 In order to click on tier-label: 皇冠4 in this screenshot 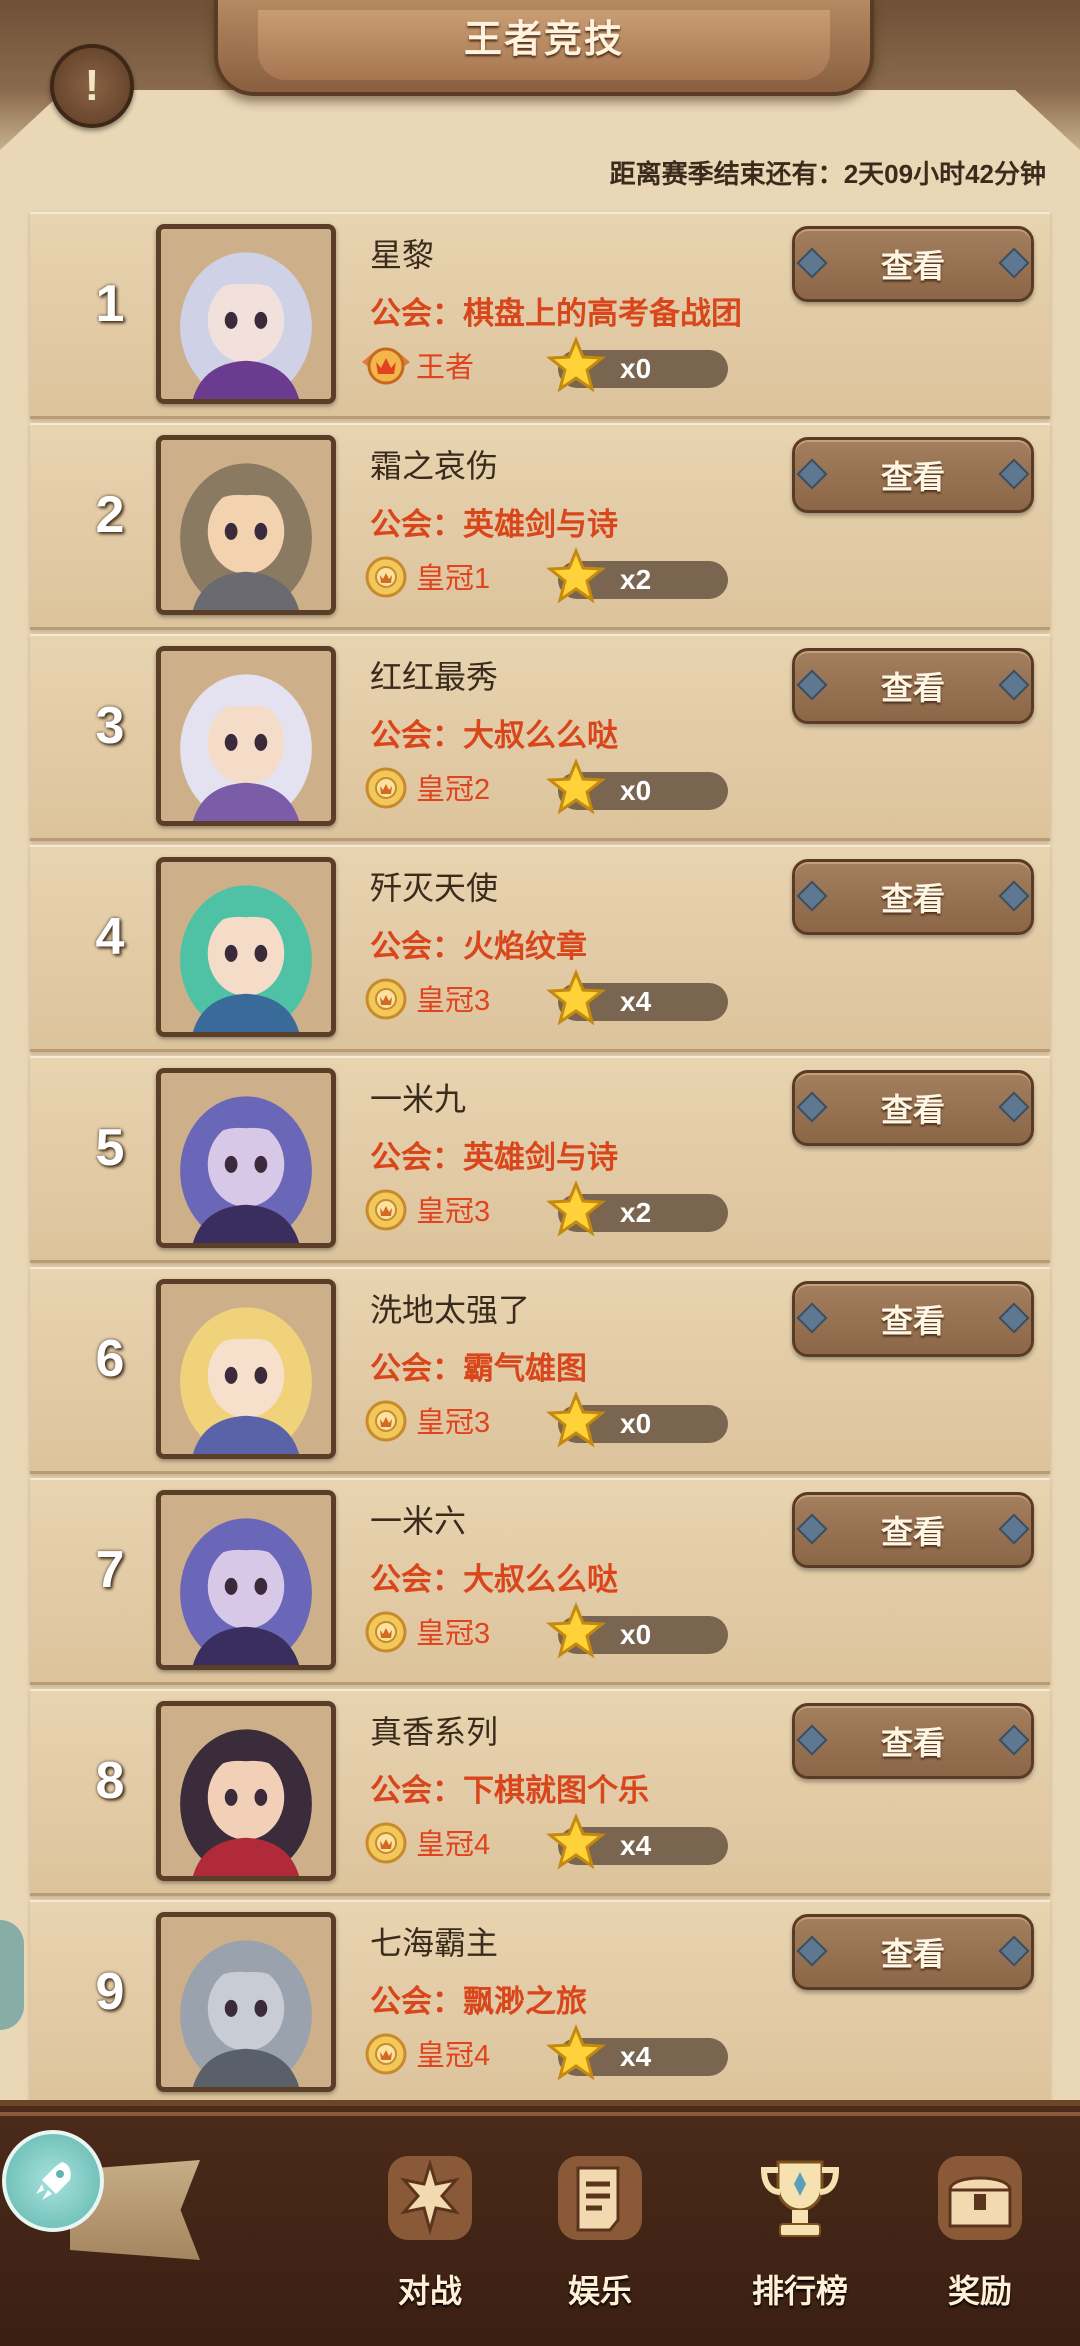, I will do `click(453, 2056)`.